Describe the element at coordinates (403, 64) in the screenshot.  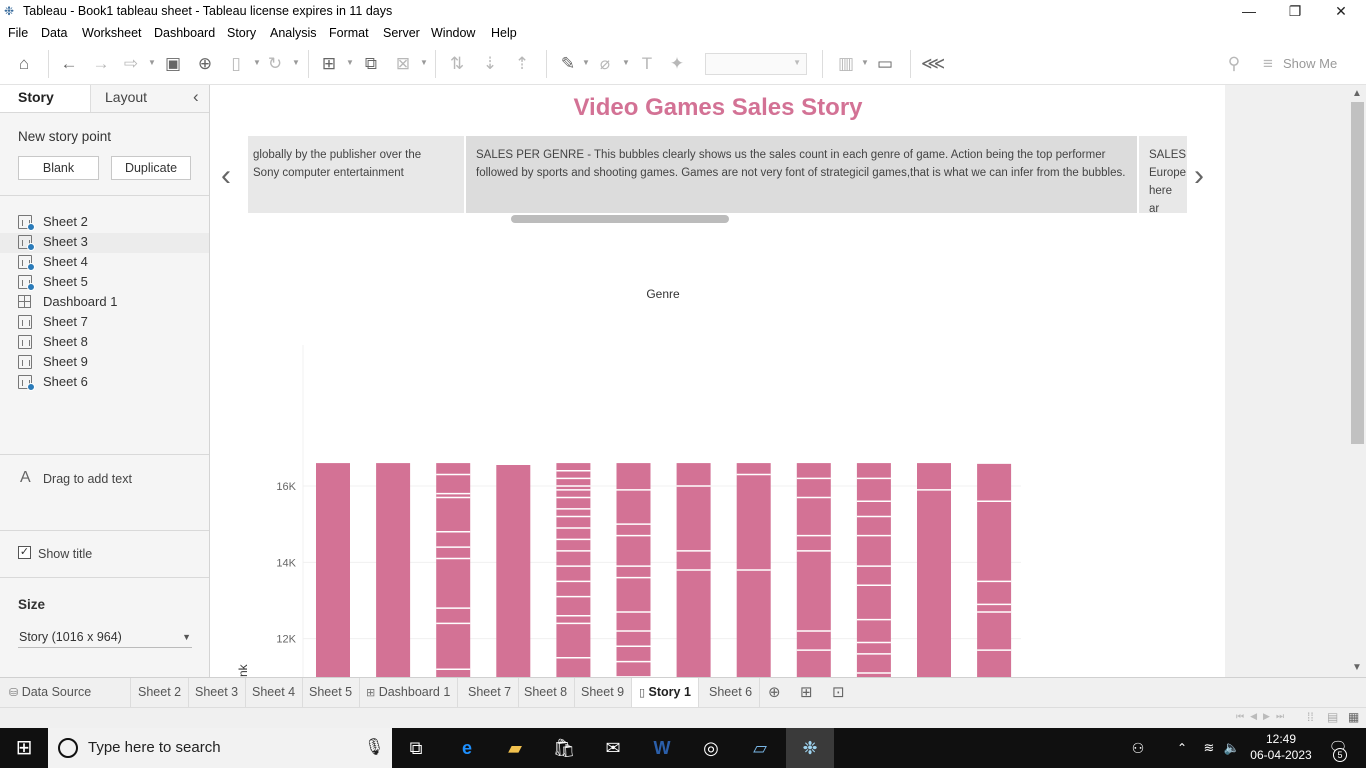
I see `clear-icon: ⊠` at that location.